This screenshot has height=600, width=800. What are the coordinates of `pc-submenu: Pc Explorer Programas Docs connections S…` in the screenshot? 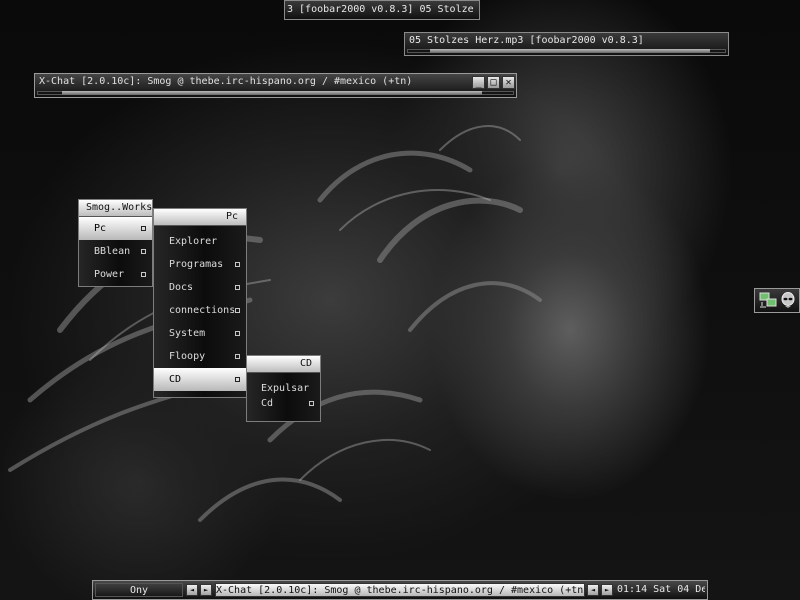 It's located at (200, 303).